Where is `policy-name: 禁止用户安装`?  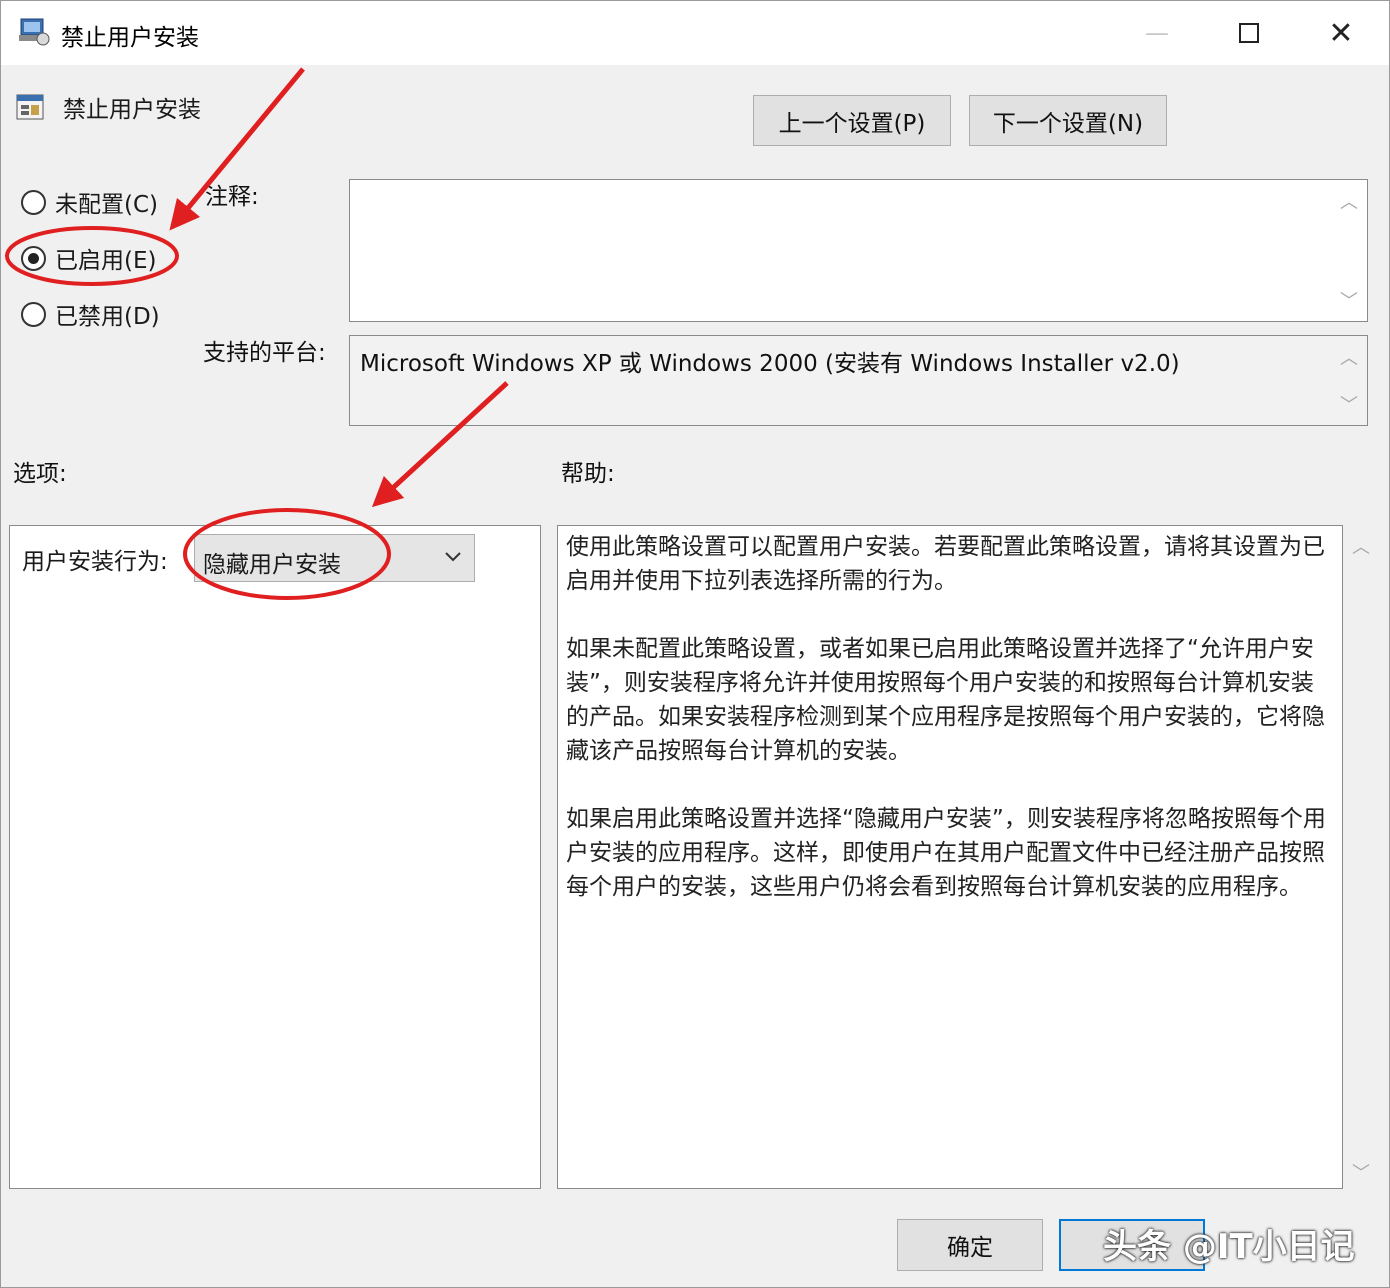
policy-name: 禁止用户安装 is located at coordinates (132, 110).